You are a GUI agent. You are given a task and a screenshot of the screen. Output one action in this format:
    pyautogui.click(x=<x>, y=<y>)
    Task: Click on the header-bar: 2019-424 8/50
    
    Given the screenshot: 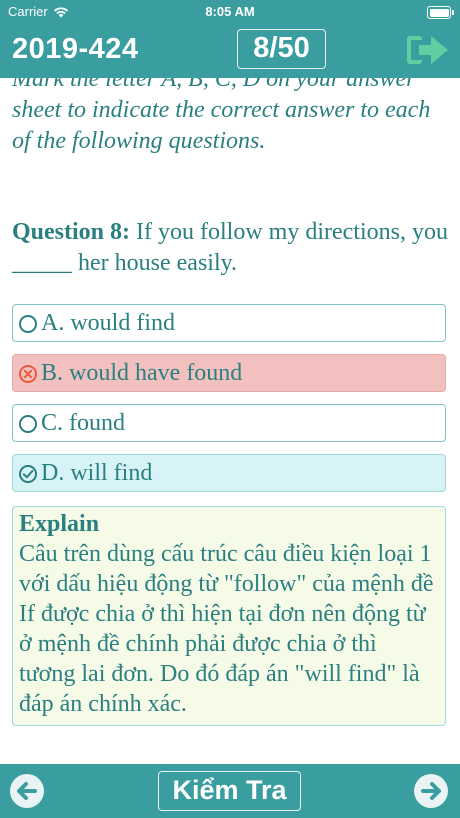 What is the action you would take?
    pyautogui.click(x=230, y=51)
    